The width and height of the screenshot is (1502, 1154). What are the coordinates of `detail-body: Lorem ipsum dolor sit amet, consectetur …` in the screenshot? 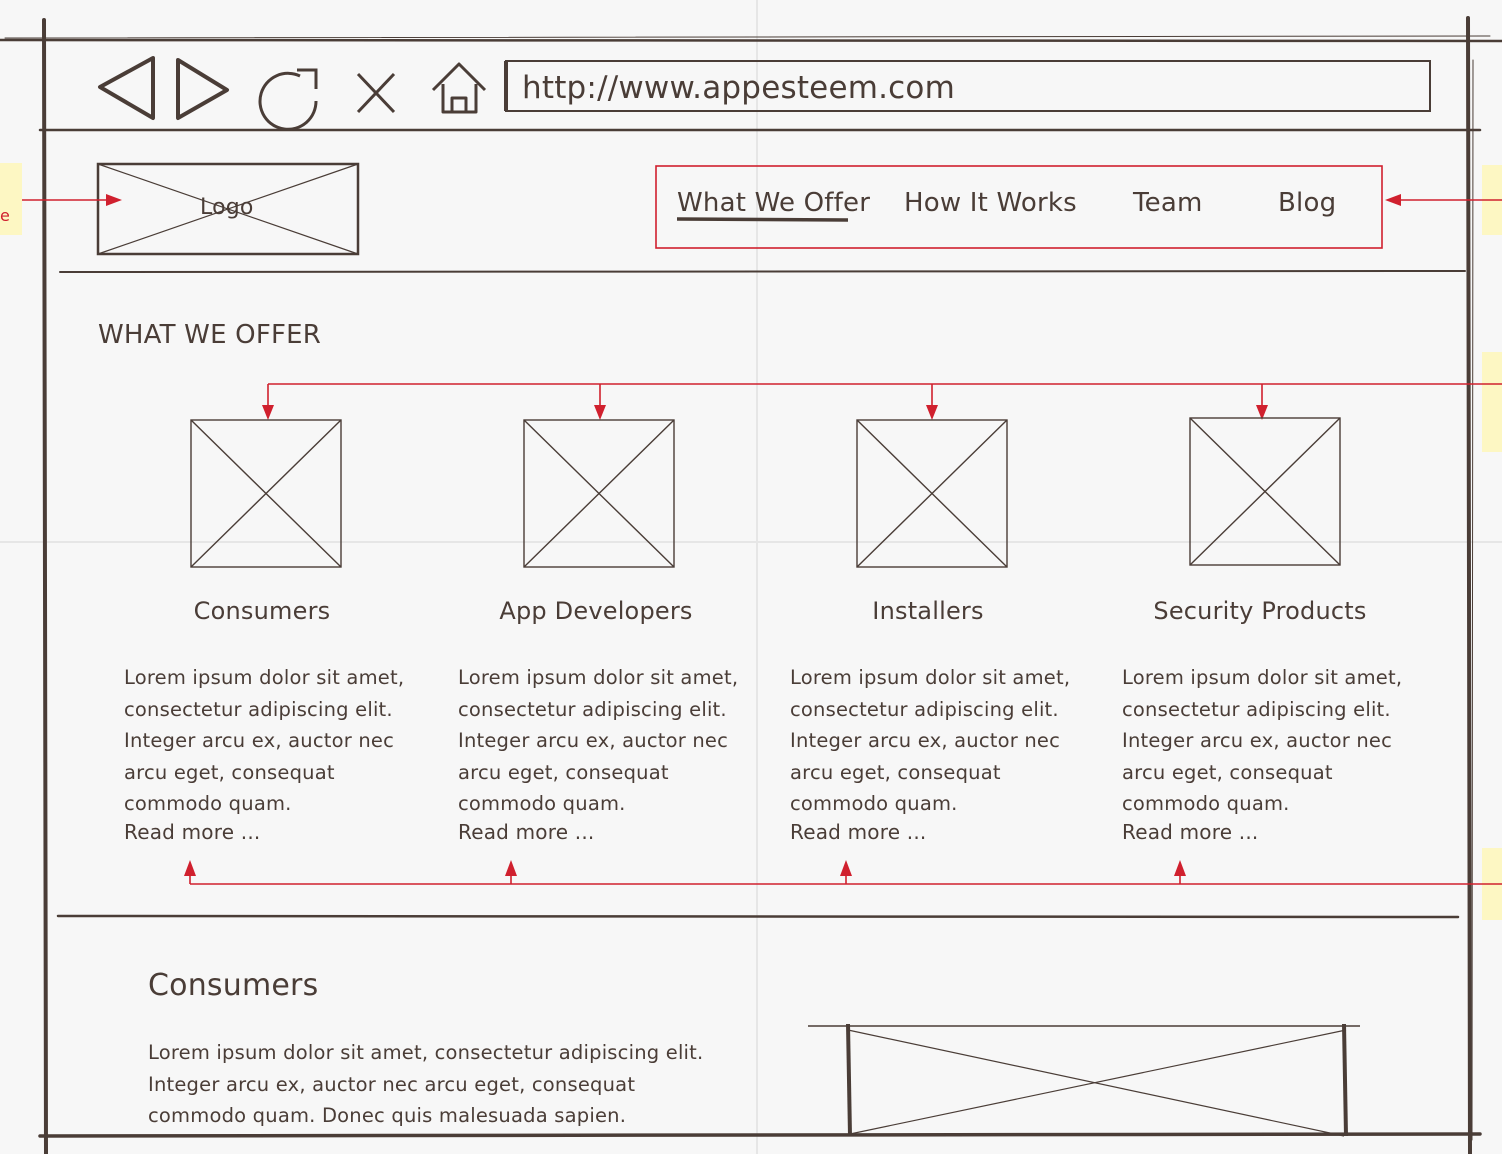 It's located at (426, 1084).